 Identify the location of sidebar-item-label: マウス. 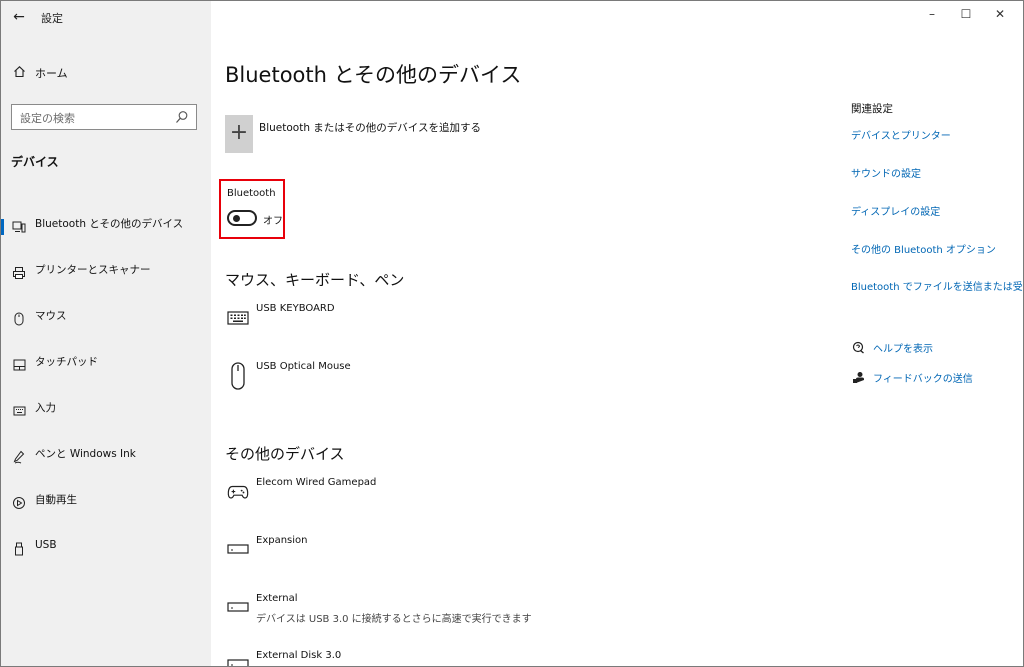
(51, 315).